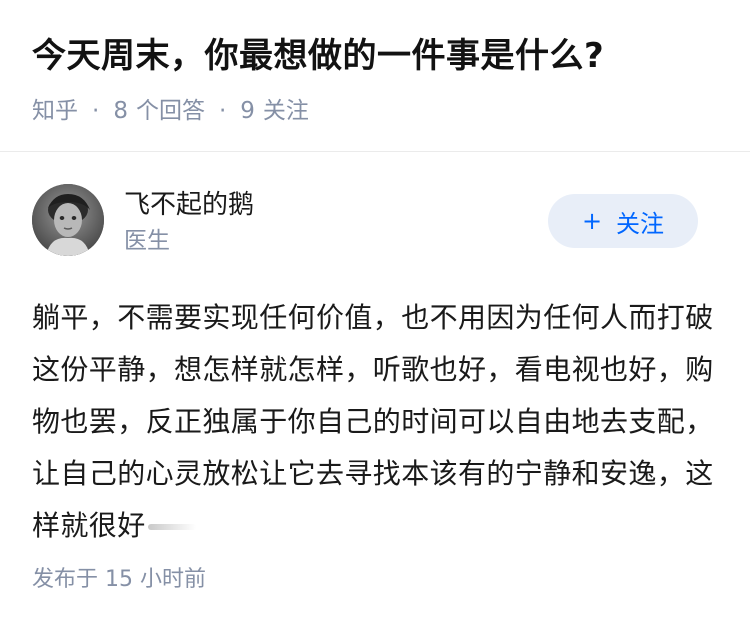  What do you see at coordinates (171, 527) in the screenshot?
I see `truncation-fade` at bounding box center [171, 527].